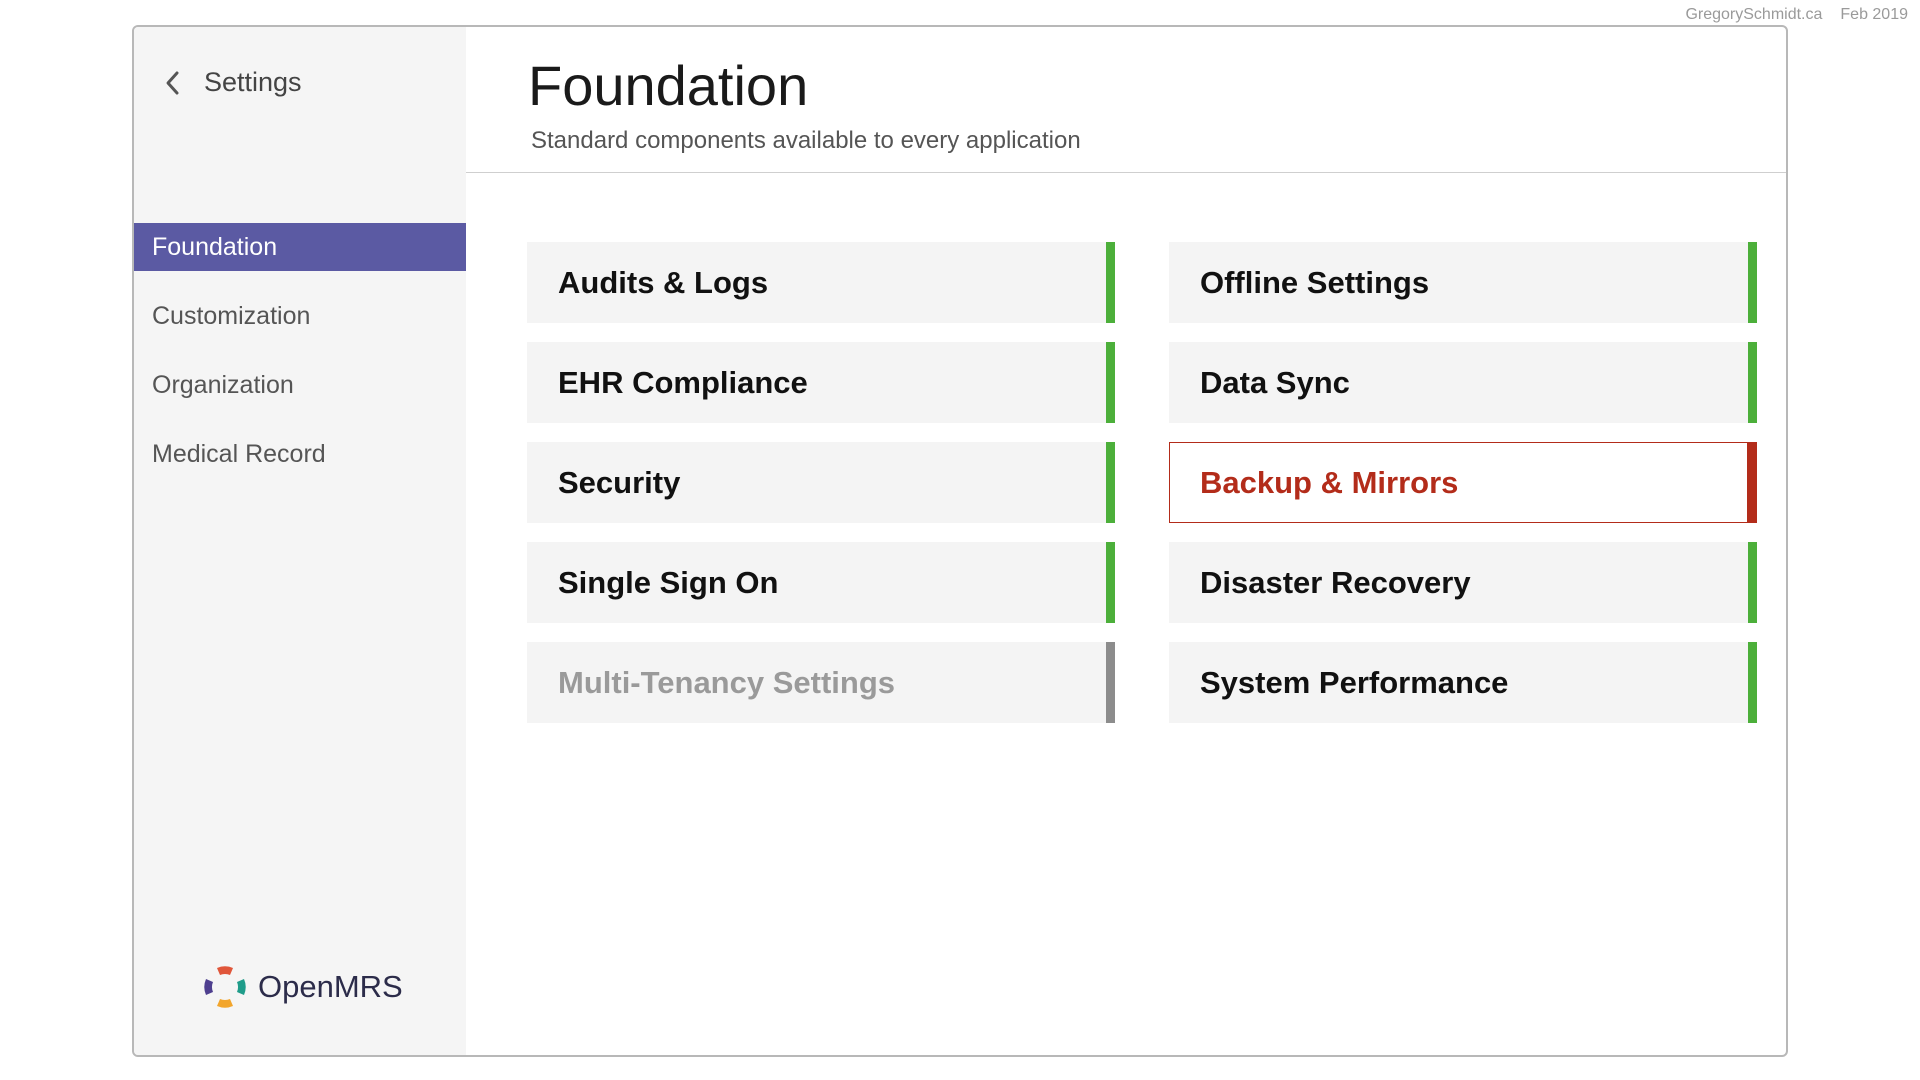 The height and width of the screenshot is (1080, 1920). What do you see at coordinates (1463, 482) in the screenshot?
I see `card-backup-mirrors: Backup & Mirrors` at bounding box center [1463, 482].